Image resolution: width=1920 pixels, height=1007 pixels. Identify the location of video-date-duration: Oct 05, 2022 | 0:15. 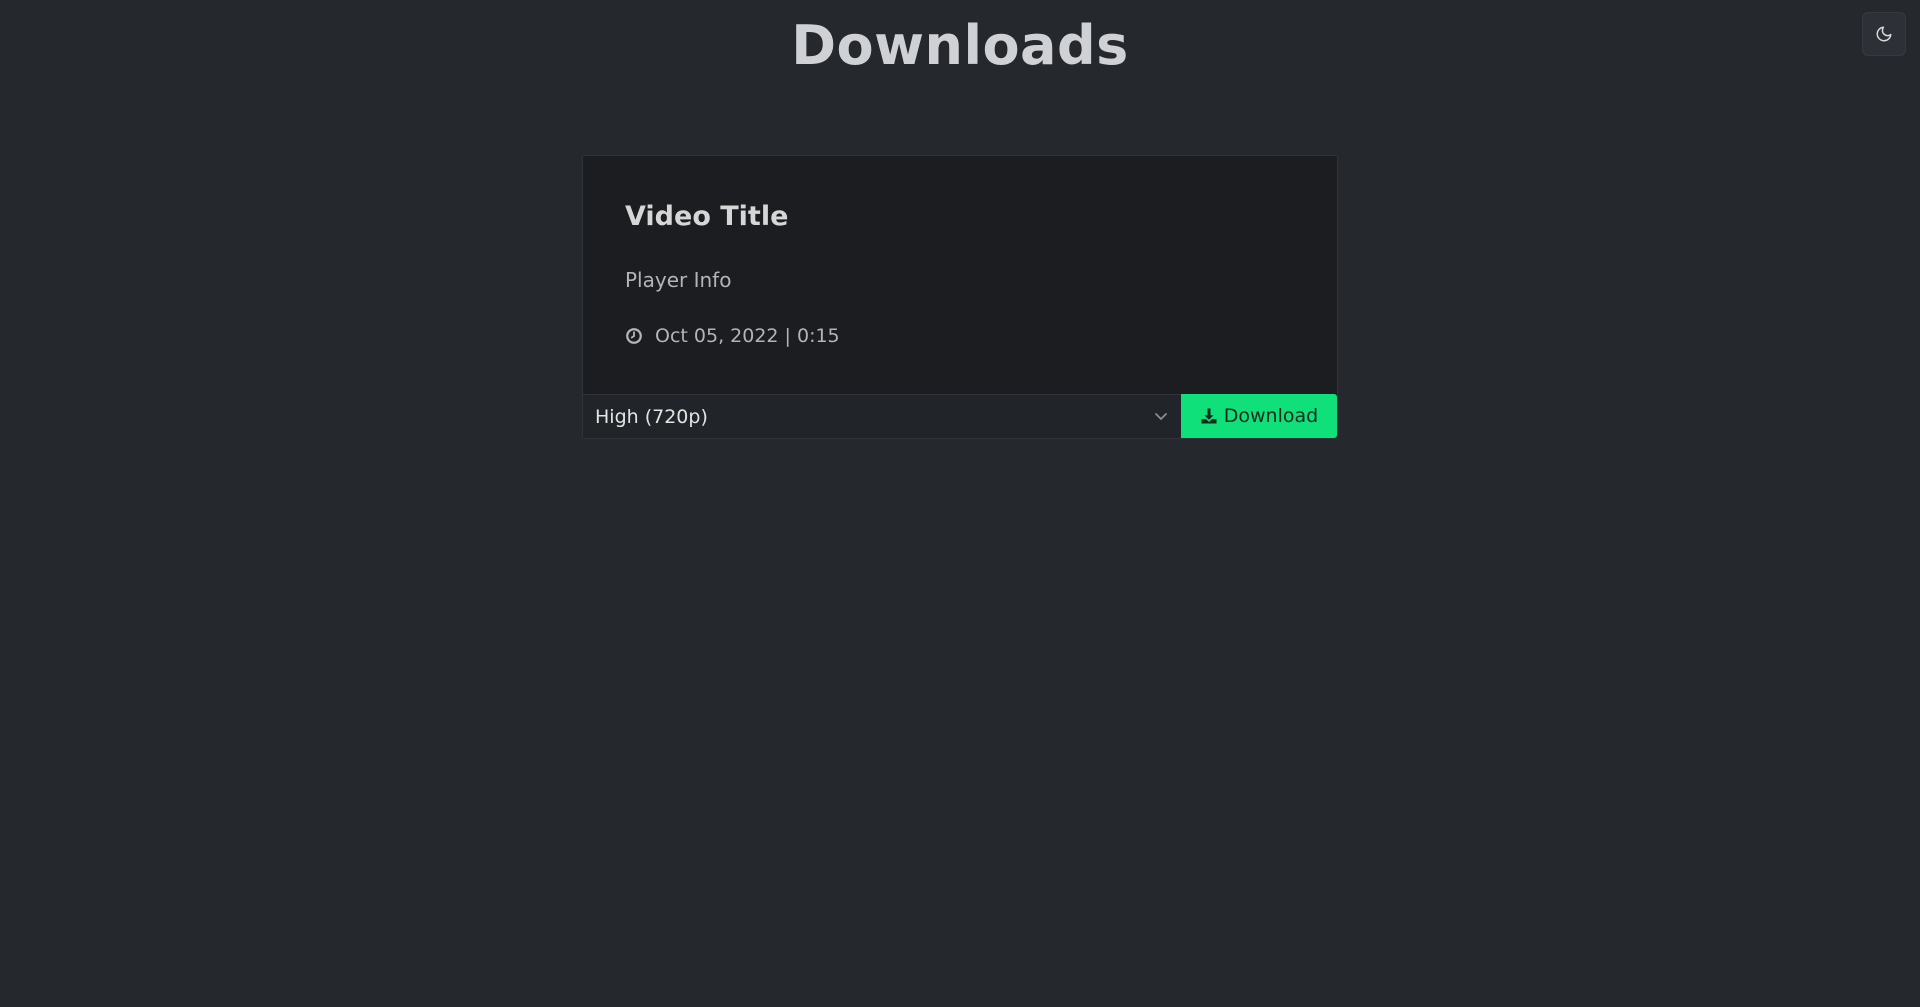
(747, 336).